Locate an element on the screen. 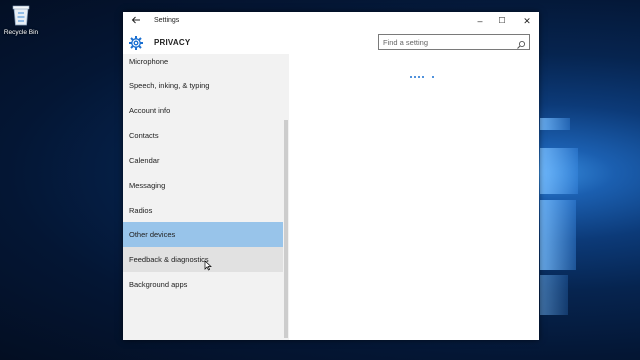  sidebar-item-feedback-diagnostics: Feedback & diagnostics is located at coordinates (203, 259).